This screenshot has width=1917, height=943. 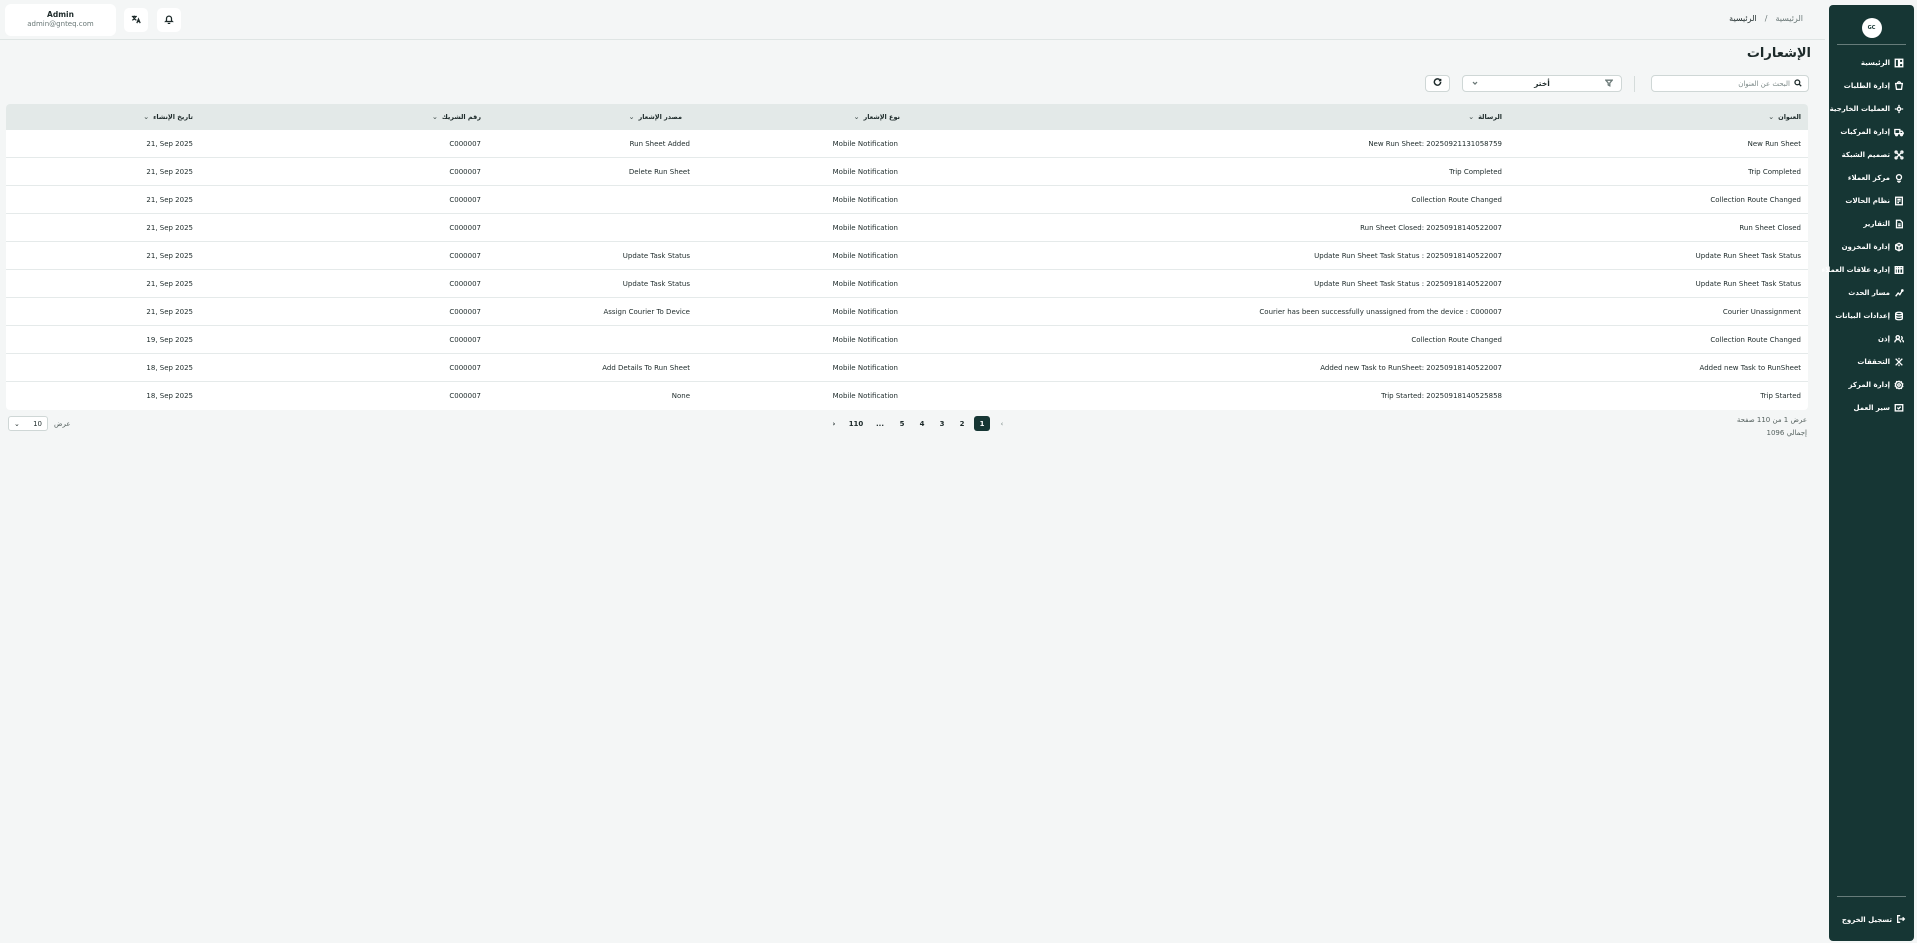 I want to click on sidebar-item-truck: إدارة المركبات, so click(x=1869, y=131).